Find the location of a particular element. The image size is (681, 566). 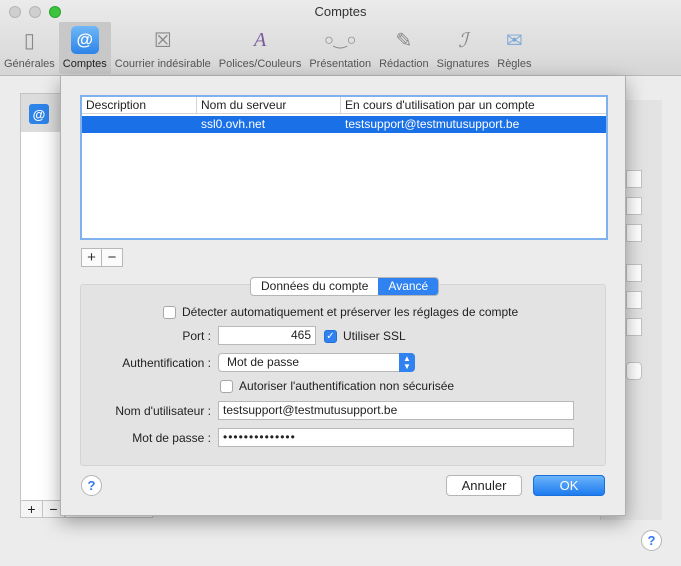

toolbar-item-courrier-indesirable: ☒ Courrier indésirable is located at coordinates (163, 48).